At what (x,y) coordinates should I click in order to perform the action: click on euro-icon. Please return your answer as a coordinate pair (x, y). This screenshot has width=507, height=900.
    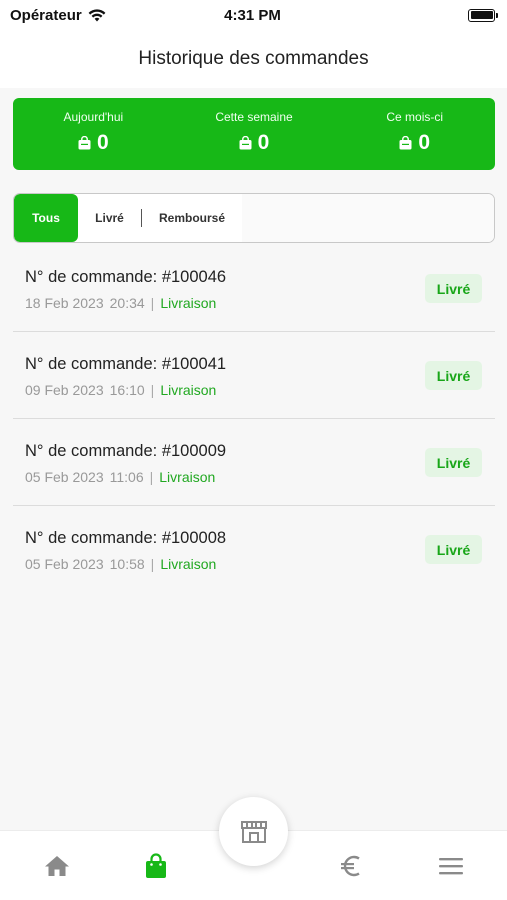
    Looking at the image, I should click on (350, 866).